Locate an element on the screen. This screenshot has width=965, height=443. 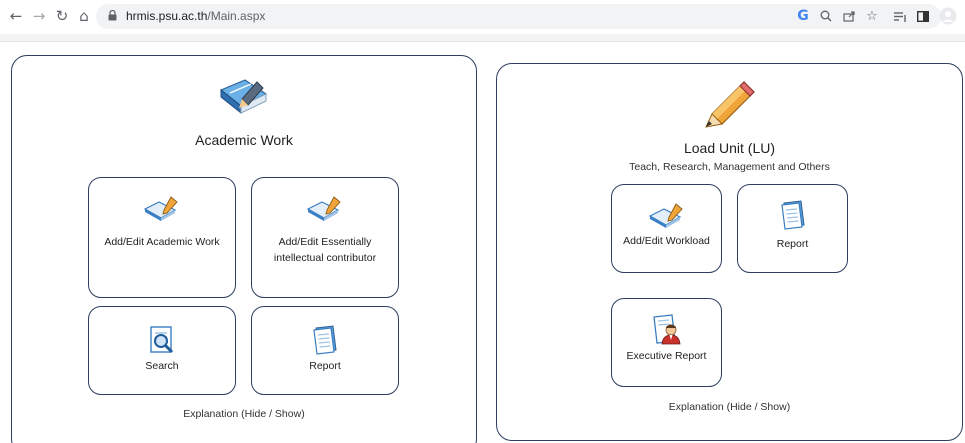
bookmark-star-icon: ☆ is located at coordinates (872, 16).